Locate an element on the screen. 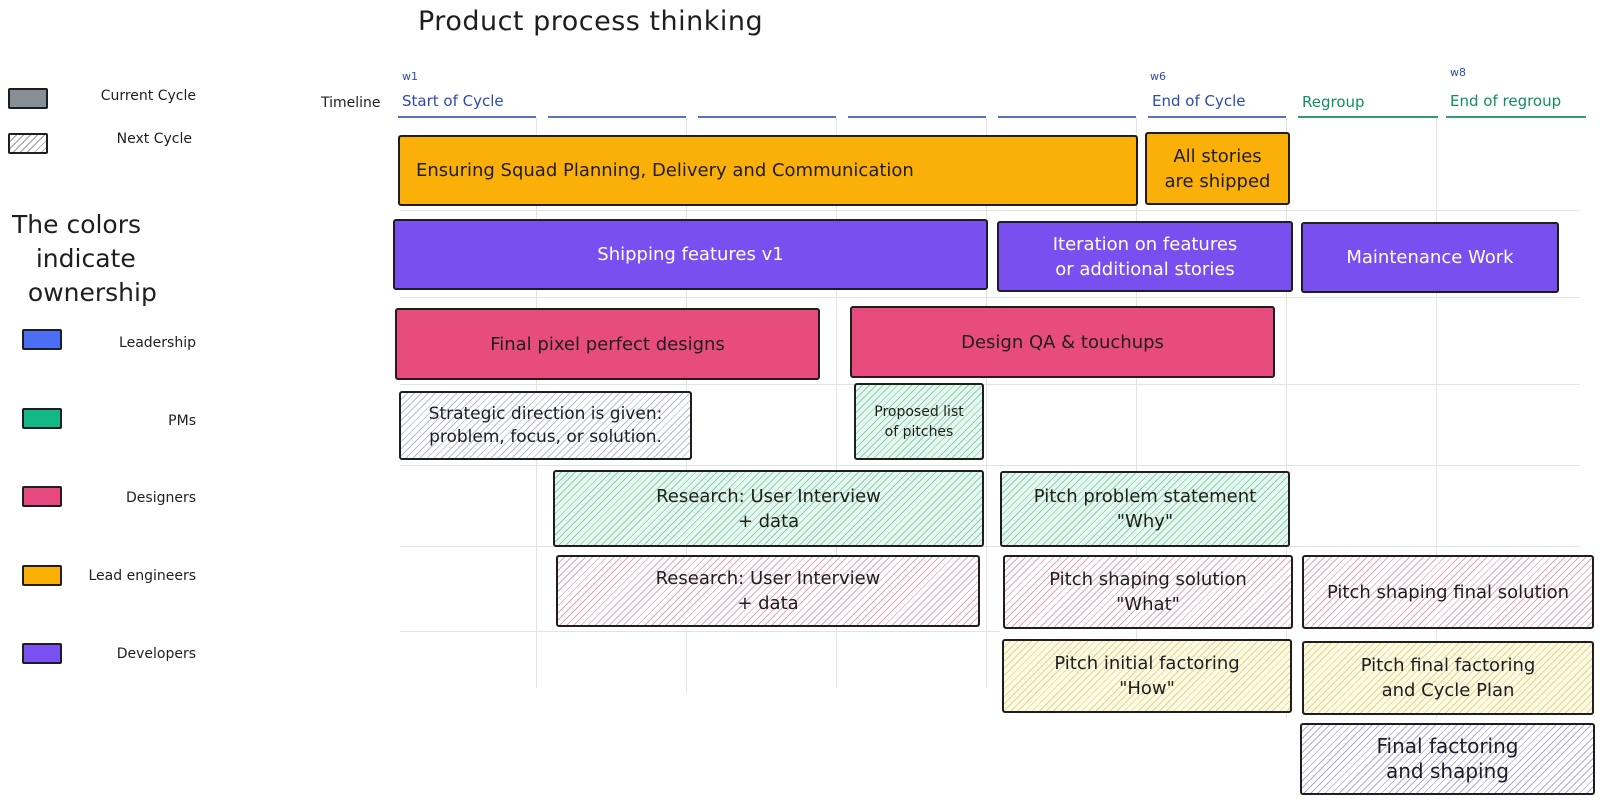 The width and height of the screenshot is (1600, 801). developers-label: Developers is located at coordinates (156, 654).